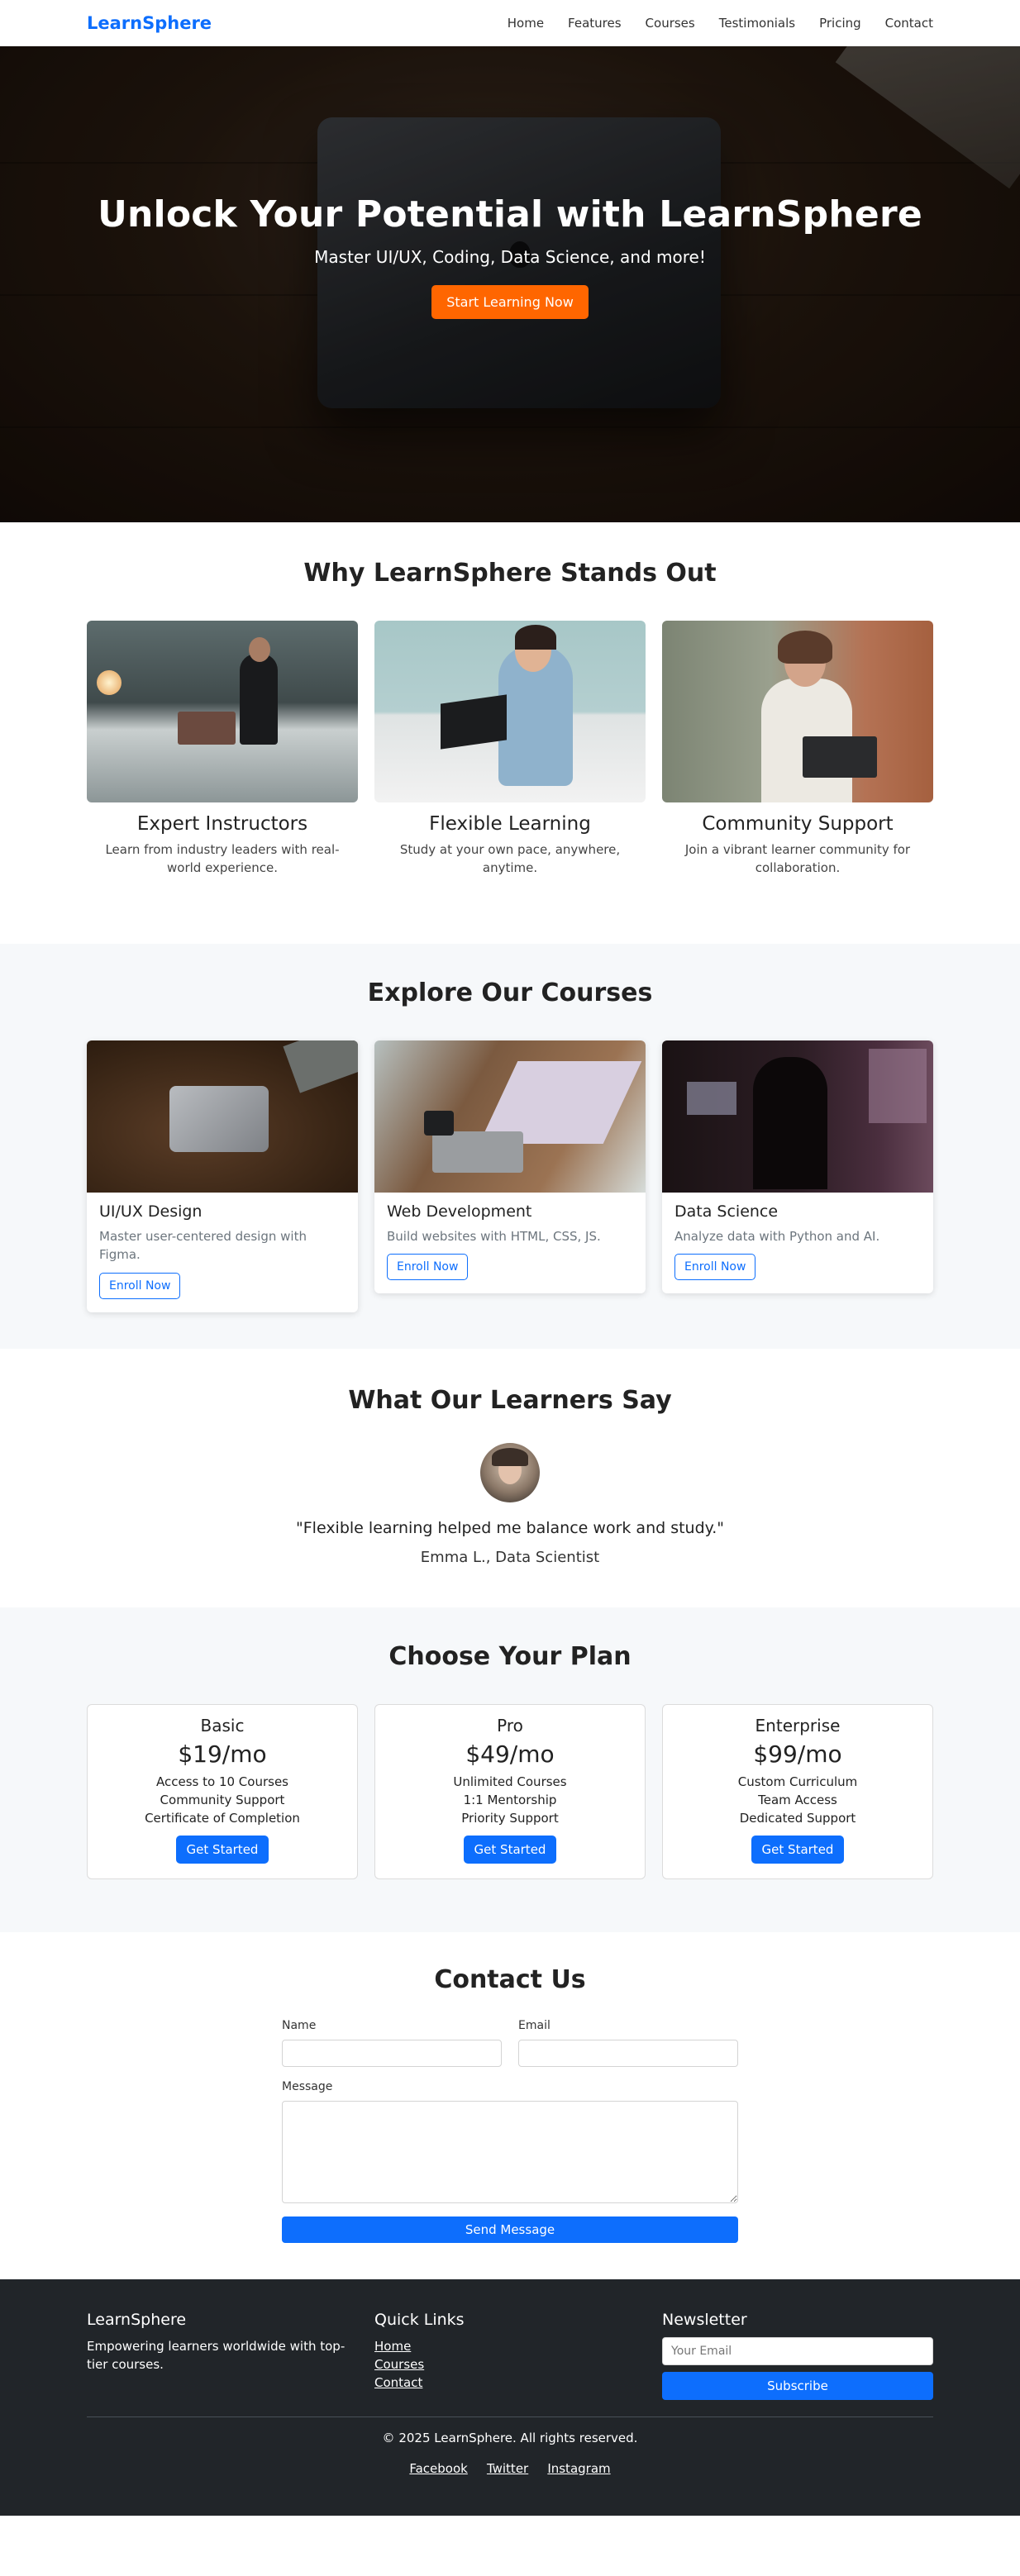 This screenshot has width=1020, height=2576. Describe the element at coordinates (526, 24) in the screenshot. I see `nav-link-home: Home` at that location.